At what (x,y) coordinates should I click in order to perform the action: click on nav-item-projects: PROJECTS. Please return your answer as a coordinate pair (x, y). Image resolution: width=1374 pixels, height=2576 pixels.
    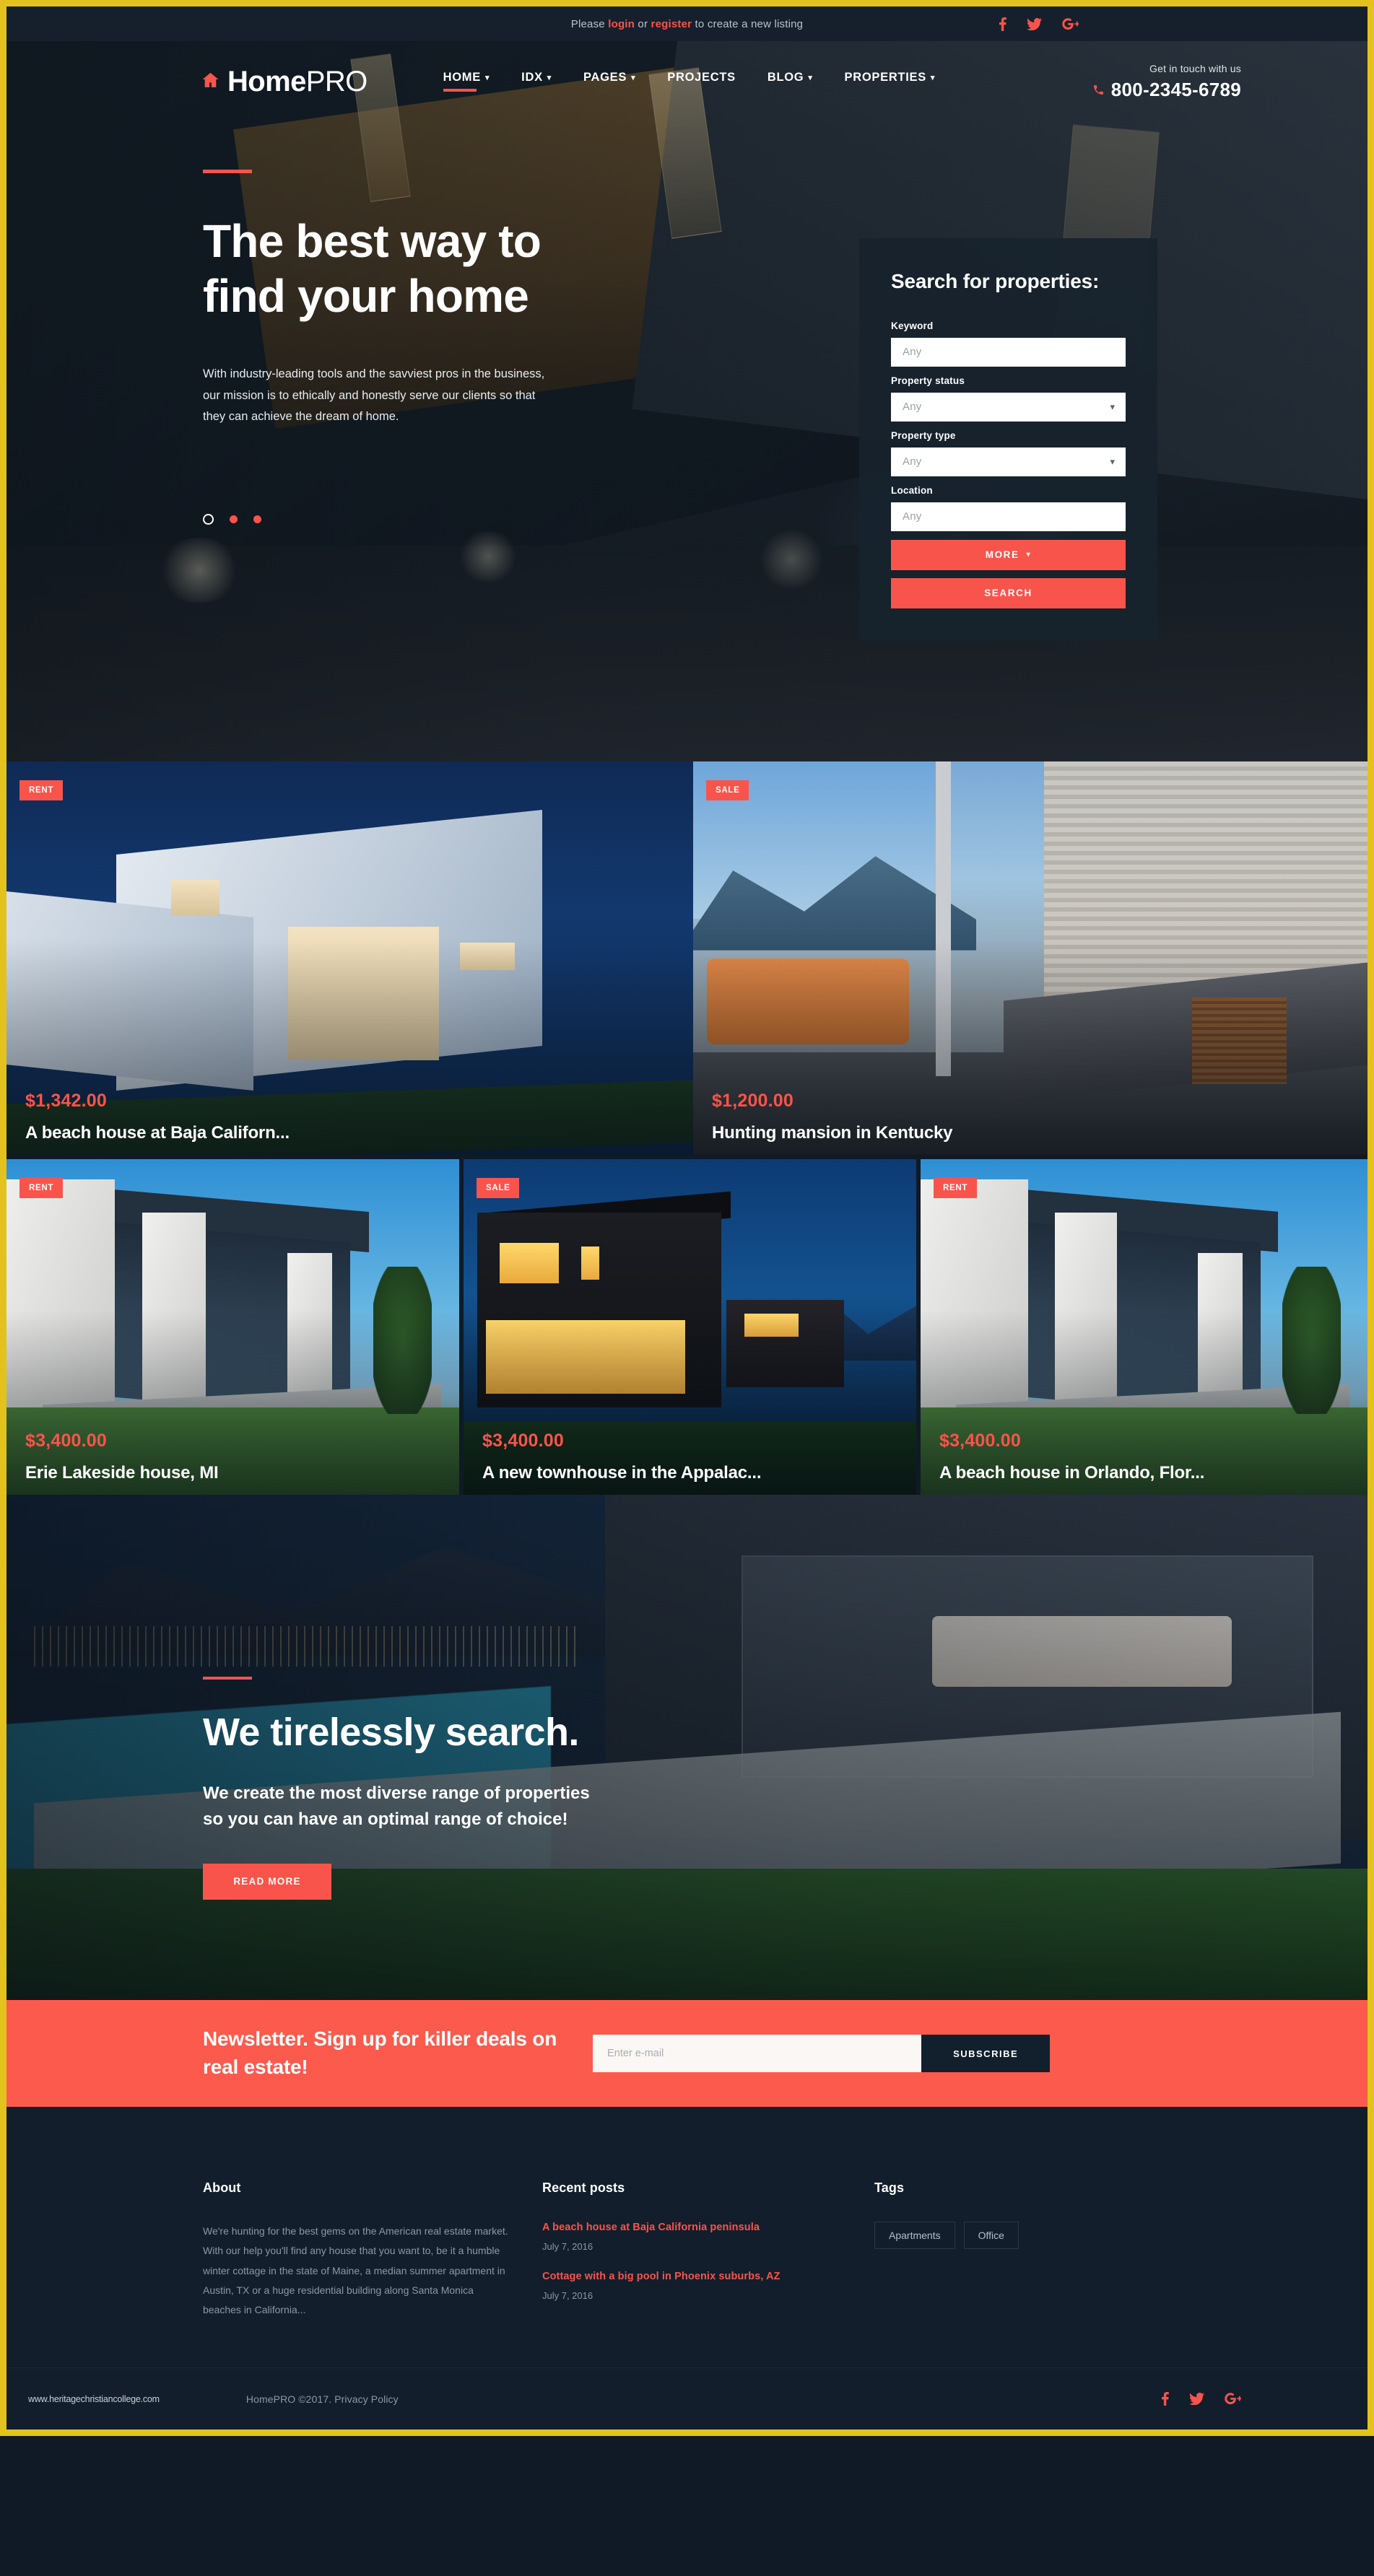
    Looking at the image, I should click on (701, 82).